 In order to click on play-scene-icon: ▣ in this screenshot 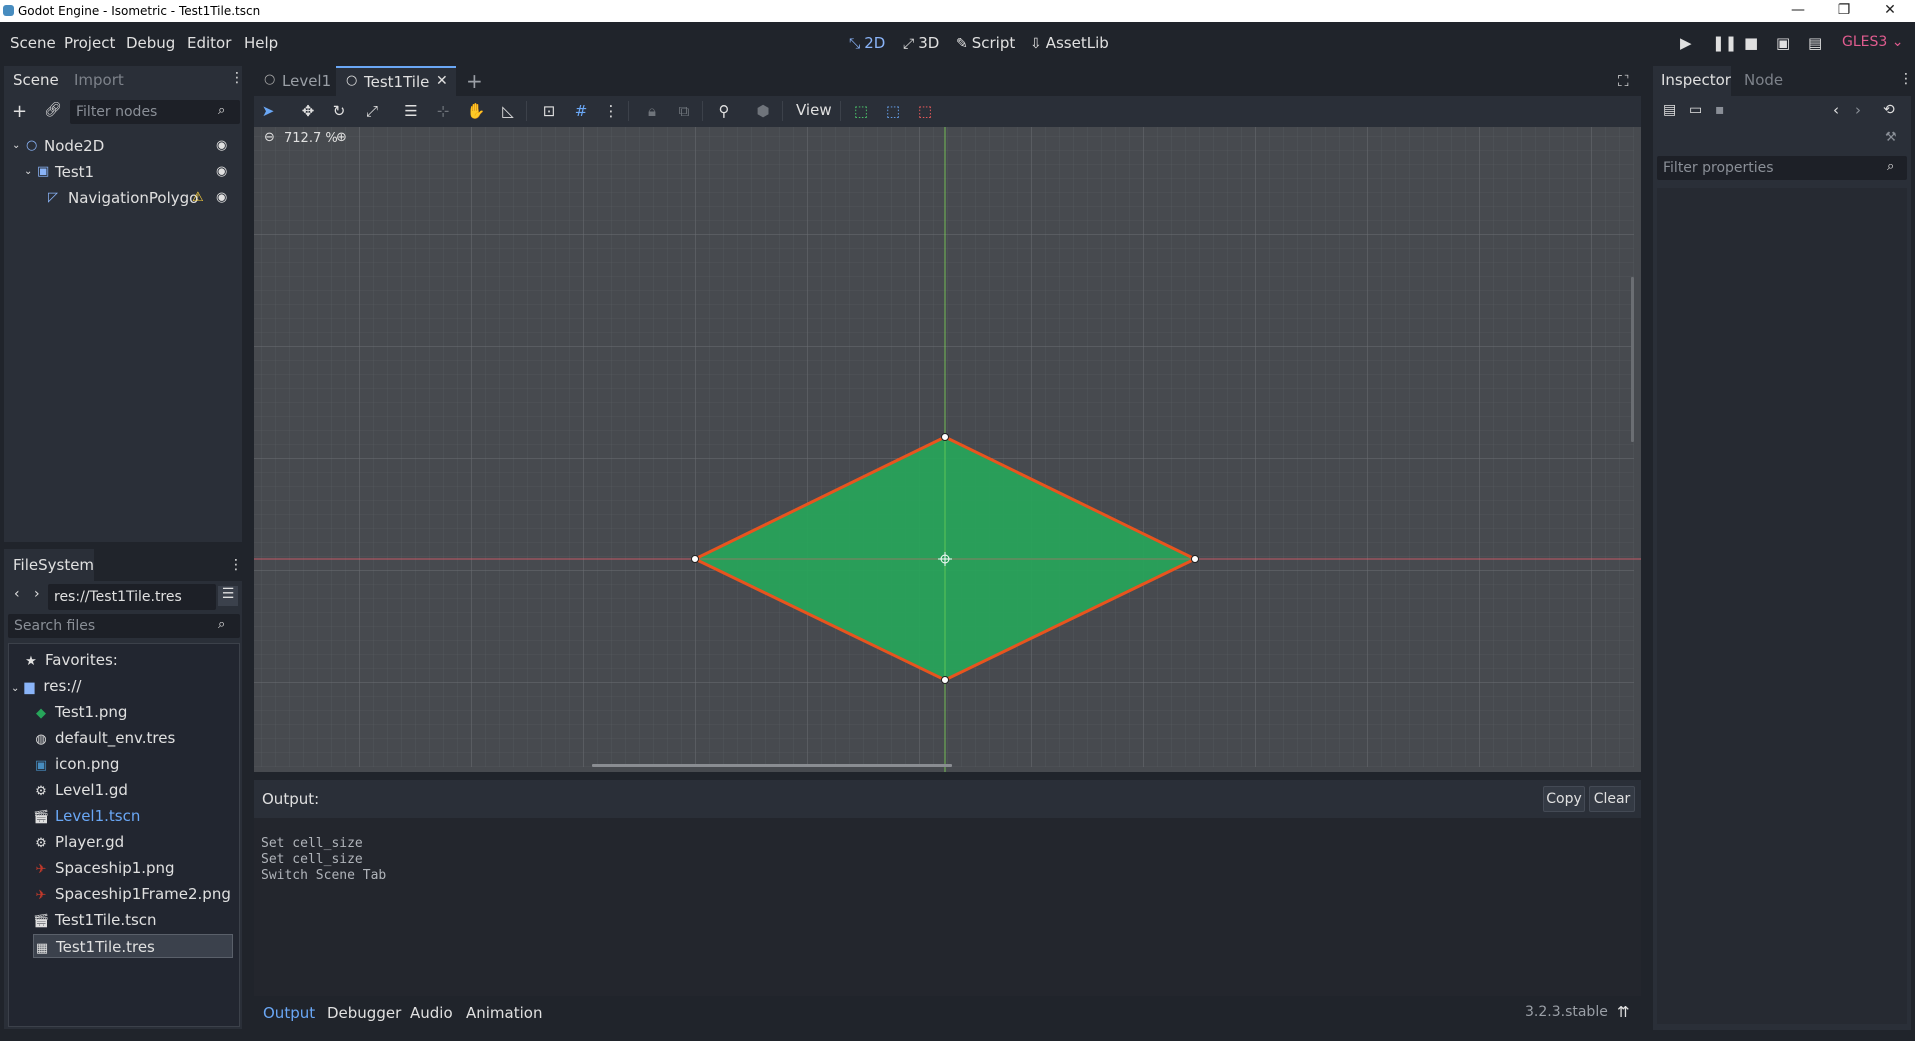, I will do `click(1783, 43)`.